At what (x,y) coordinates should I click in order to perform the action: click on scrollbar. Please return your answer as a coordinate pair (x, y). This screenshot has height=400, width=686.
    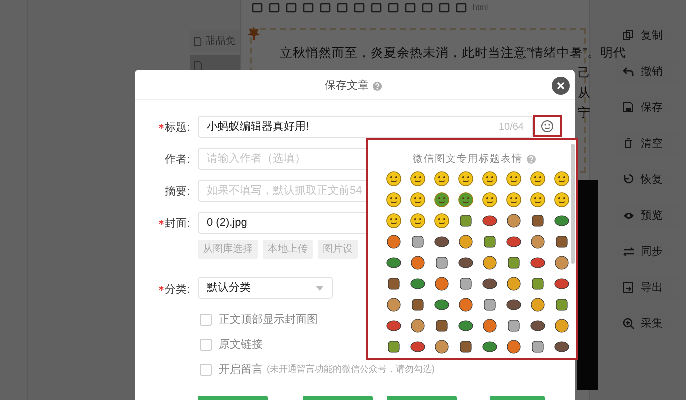
    Looking at the image, I should click on (573, 204).